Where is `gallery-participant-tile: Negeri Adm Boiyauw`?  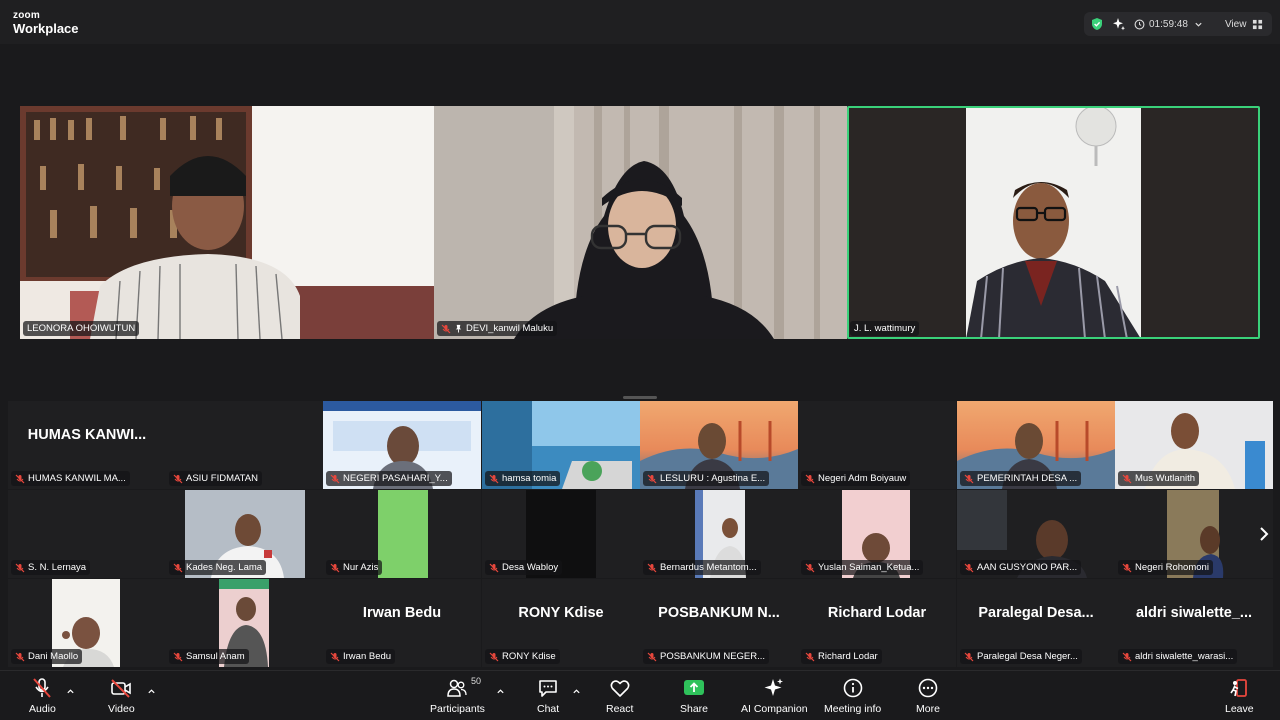 gallery-participant-tile: Negeri Adm Boiyauw is located at coordinates (877, 445).